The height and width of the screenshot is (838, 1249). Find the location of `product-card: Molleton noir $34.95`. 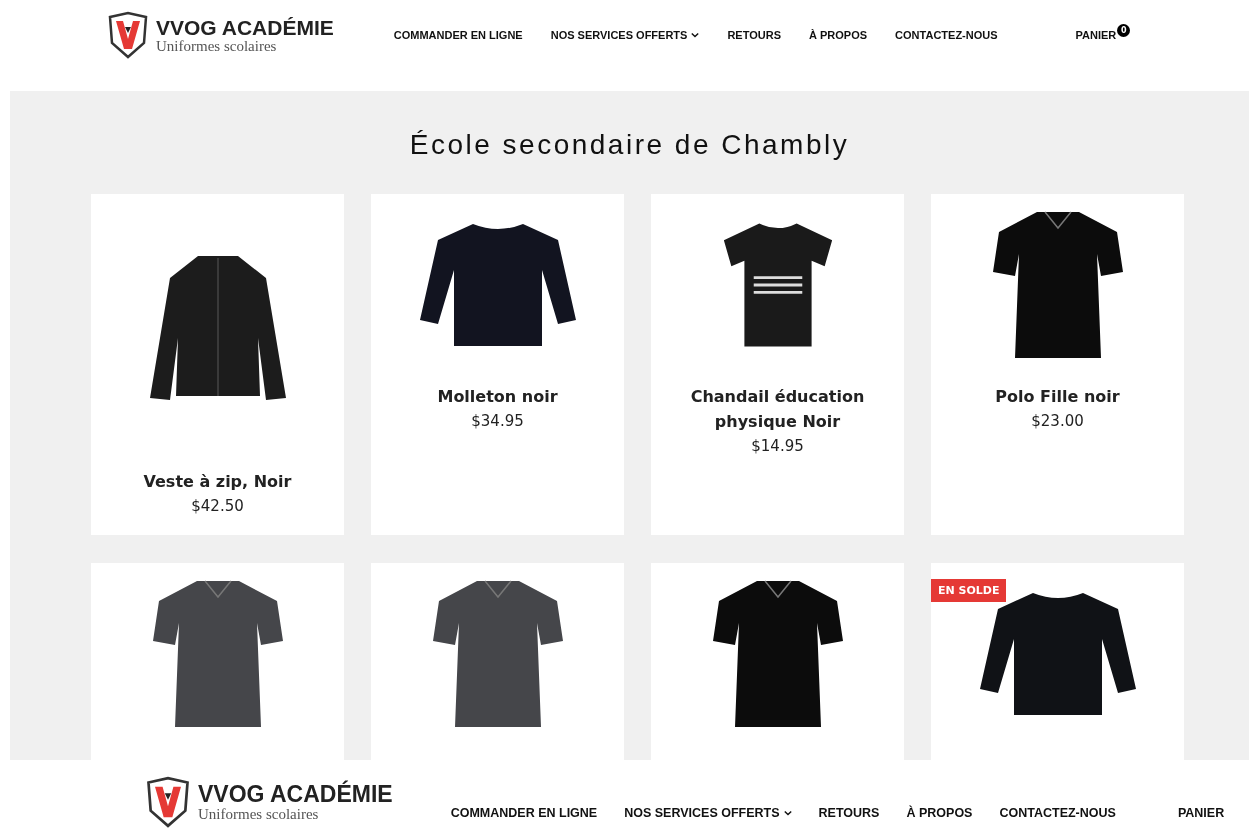

product-card: Molleton noir $34.95 is located at coordinates (497, 364).